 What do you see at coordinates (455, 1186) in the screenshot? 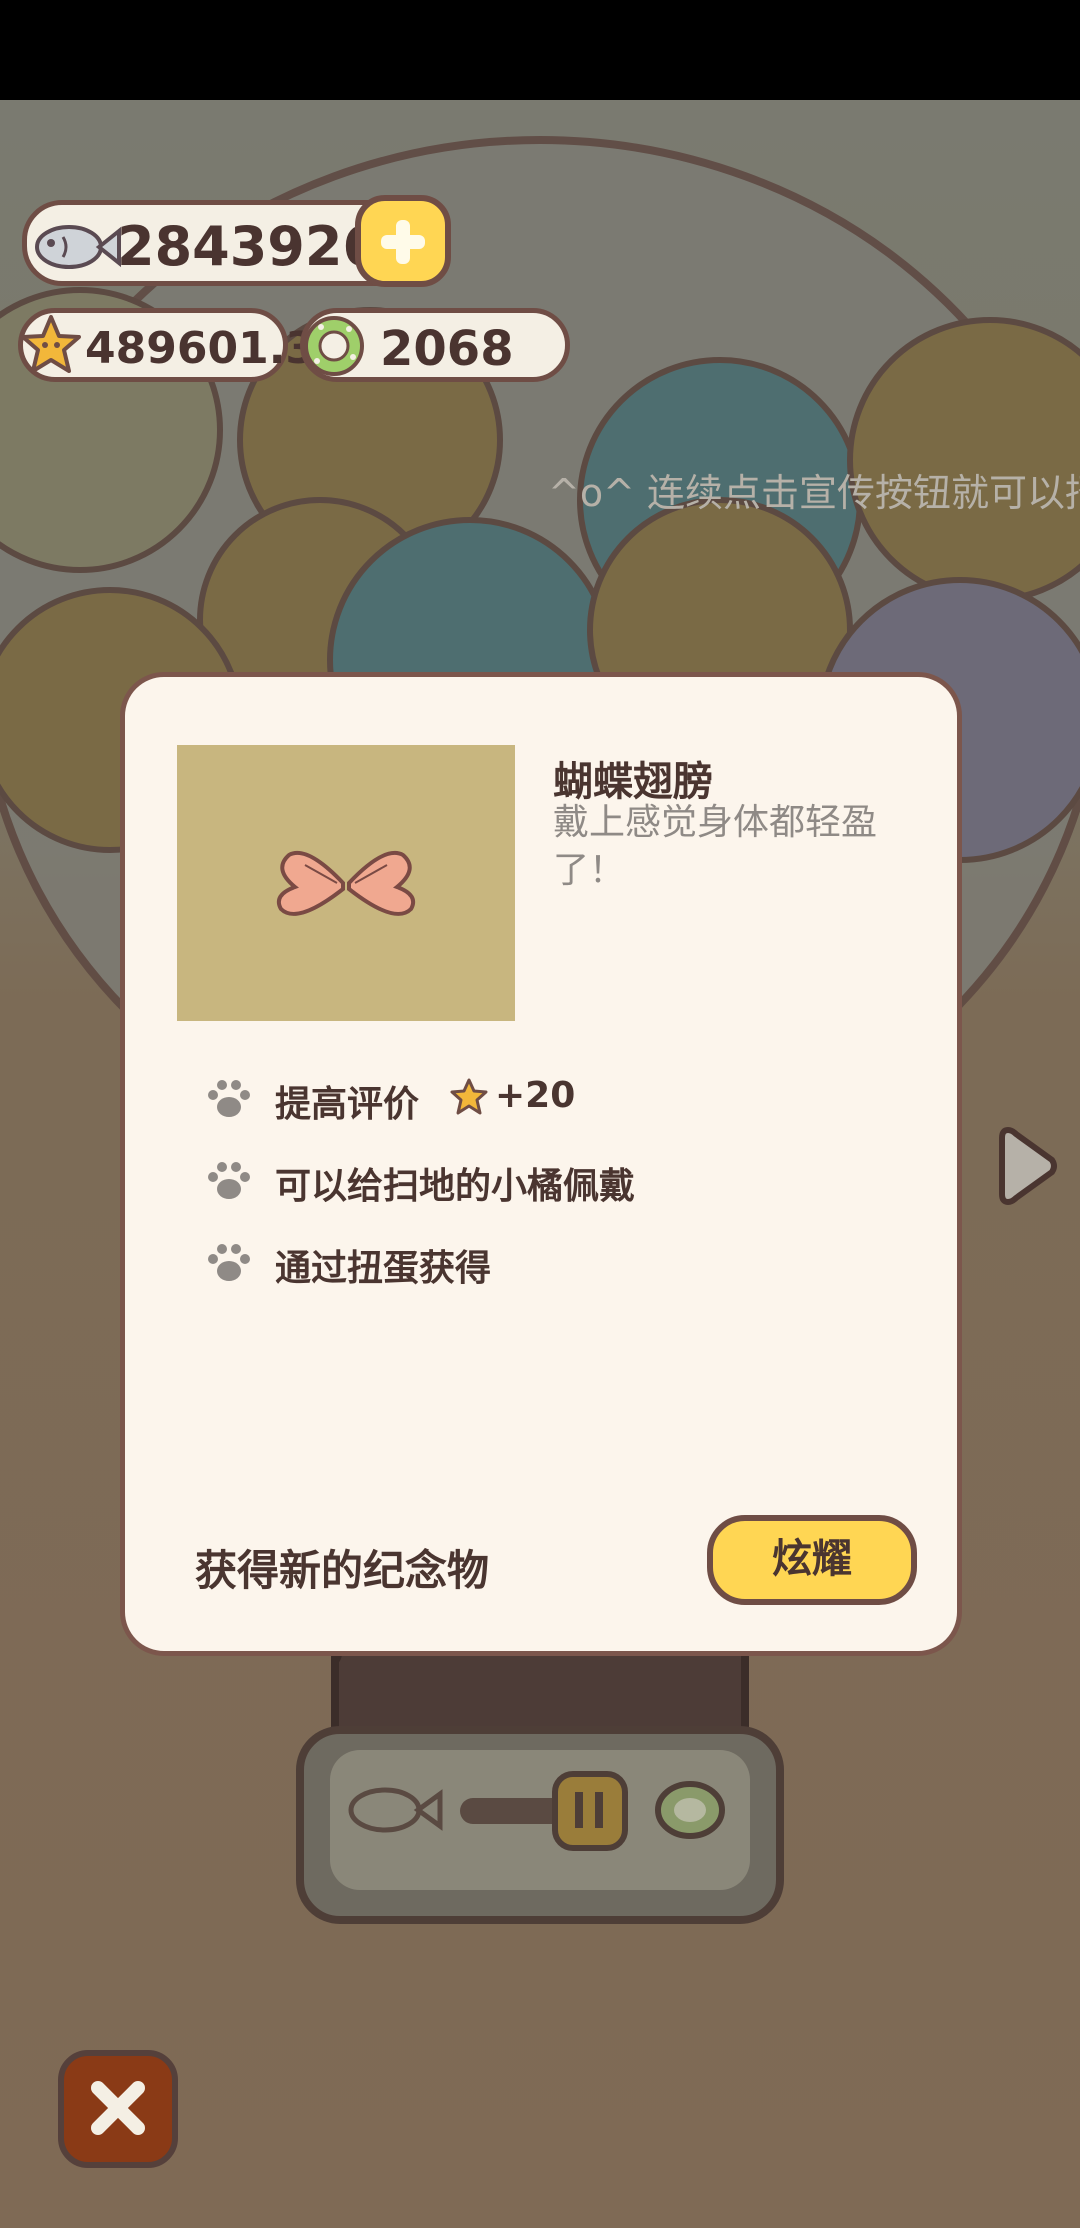
I see `feature-text: 可以给扫地的小橘佩戴` at bounding box center [455, 1186].